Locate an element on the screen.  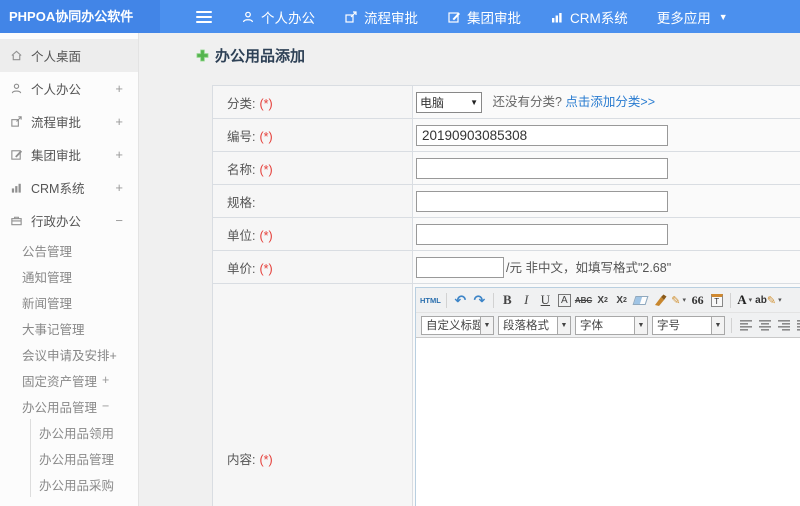
nav-group-approval: 集团审批 is located at coordinates (484, 17).